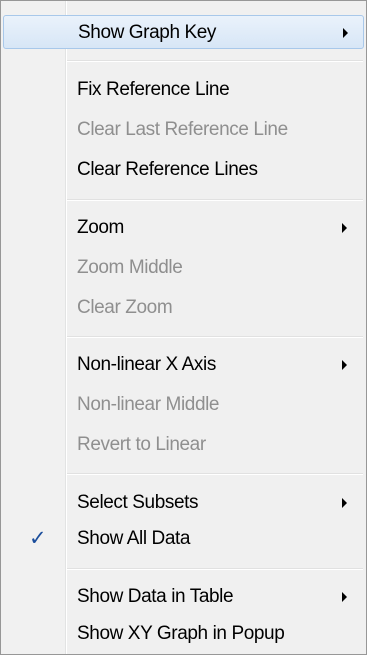 The image size is (367, 655). I want to click on menu-item-clear-reference-lines: Clear Reference Lines, so click(183, 170).